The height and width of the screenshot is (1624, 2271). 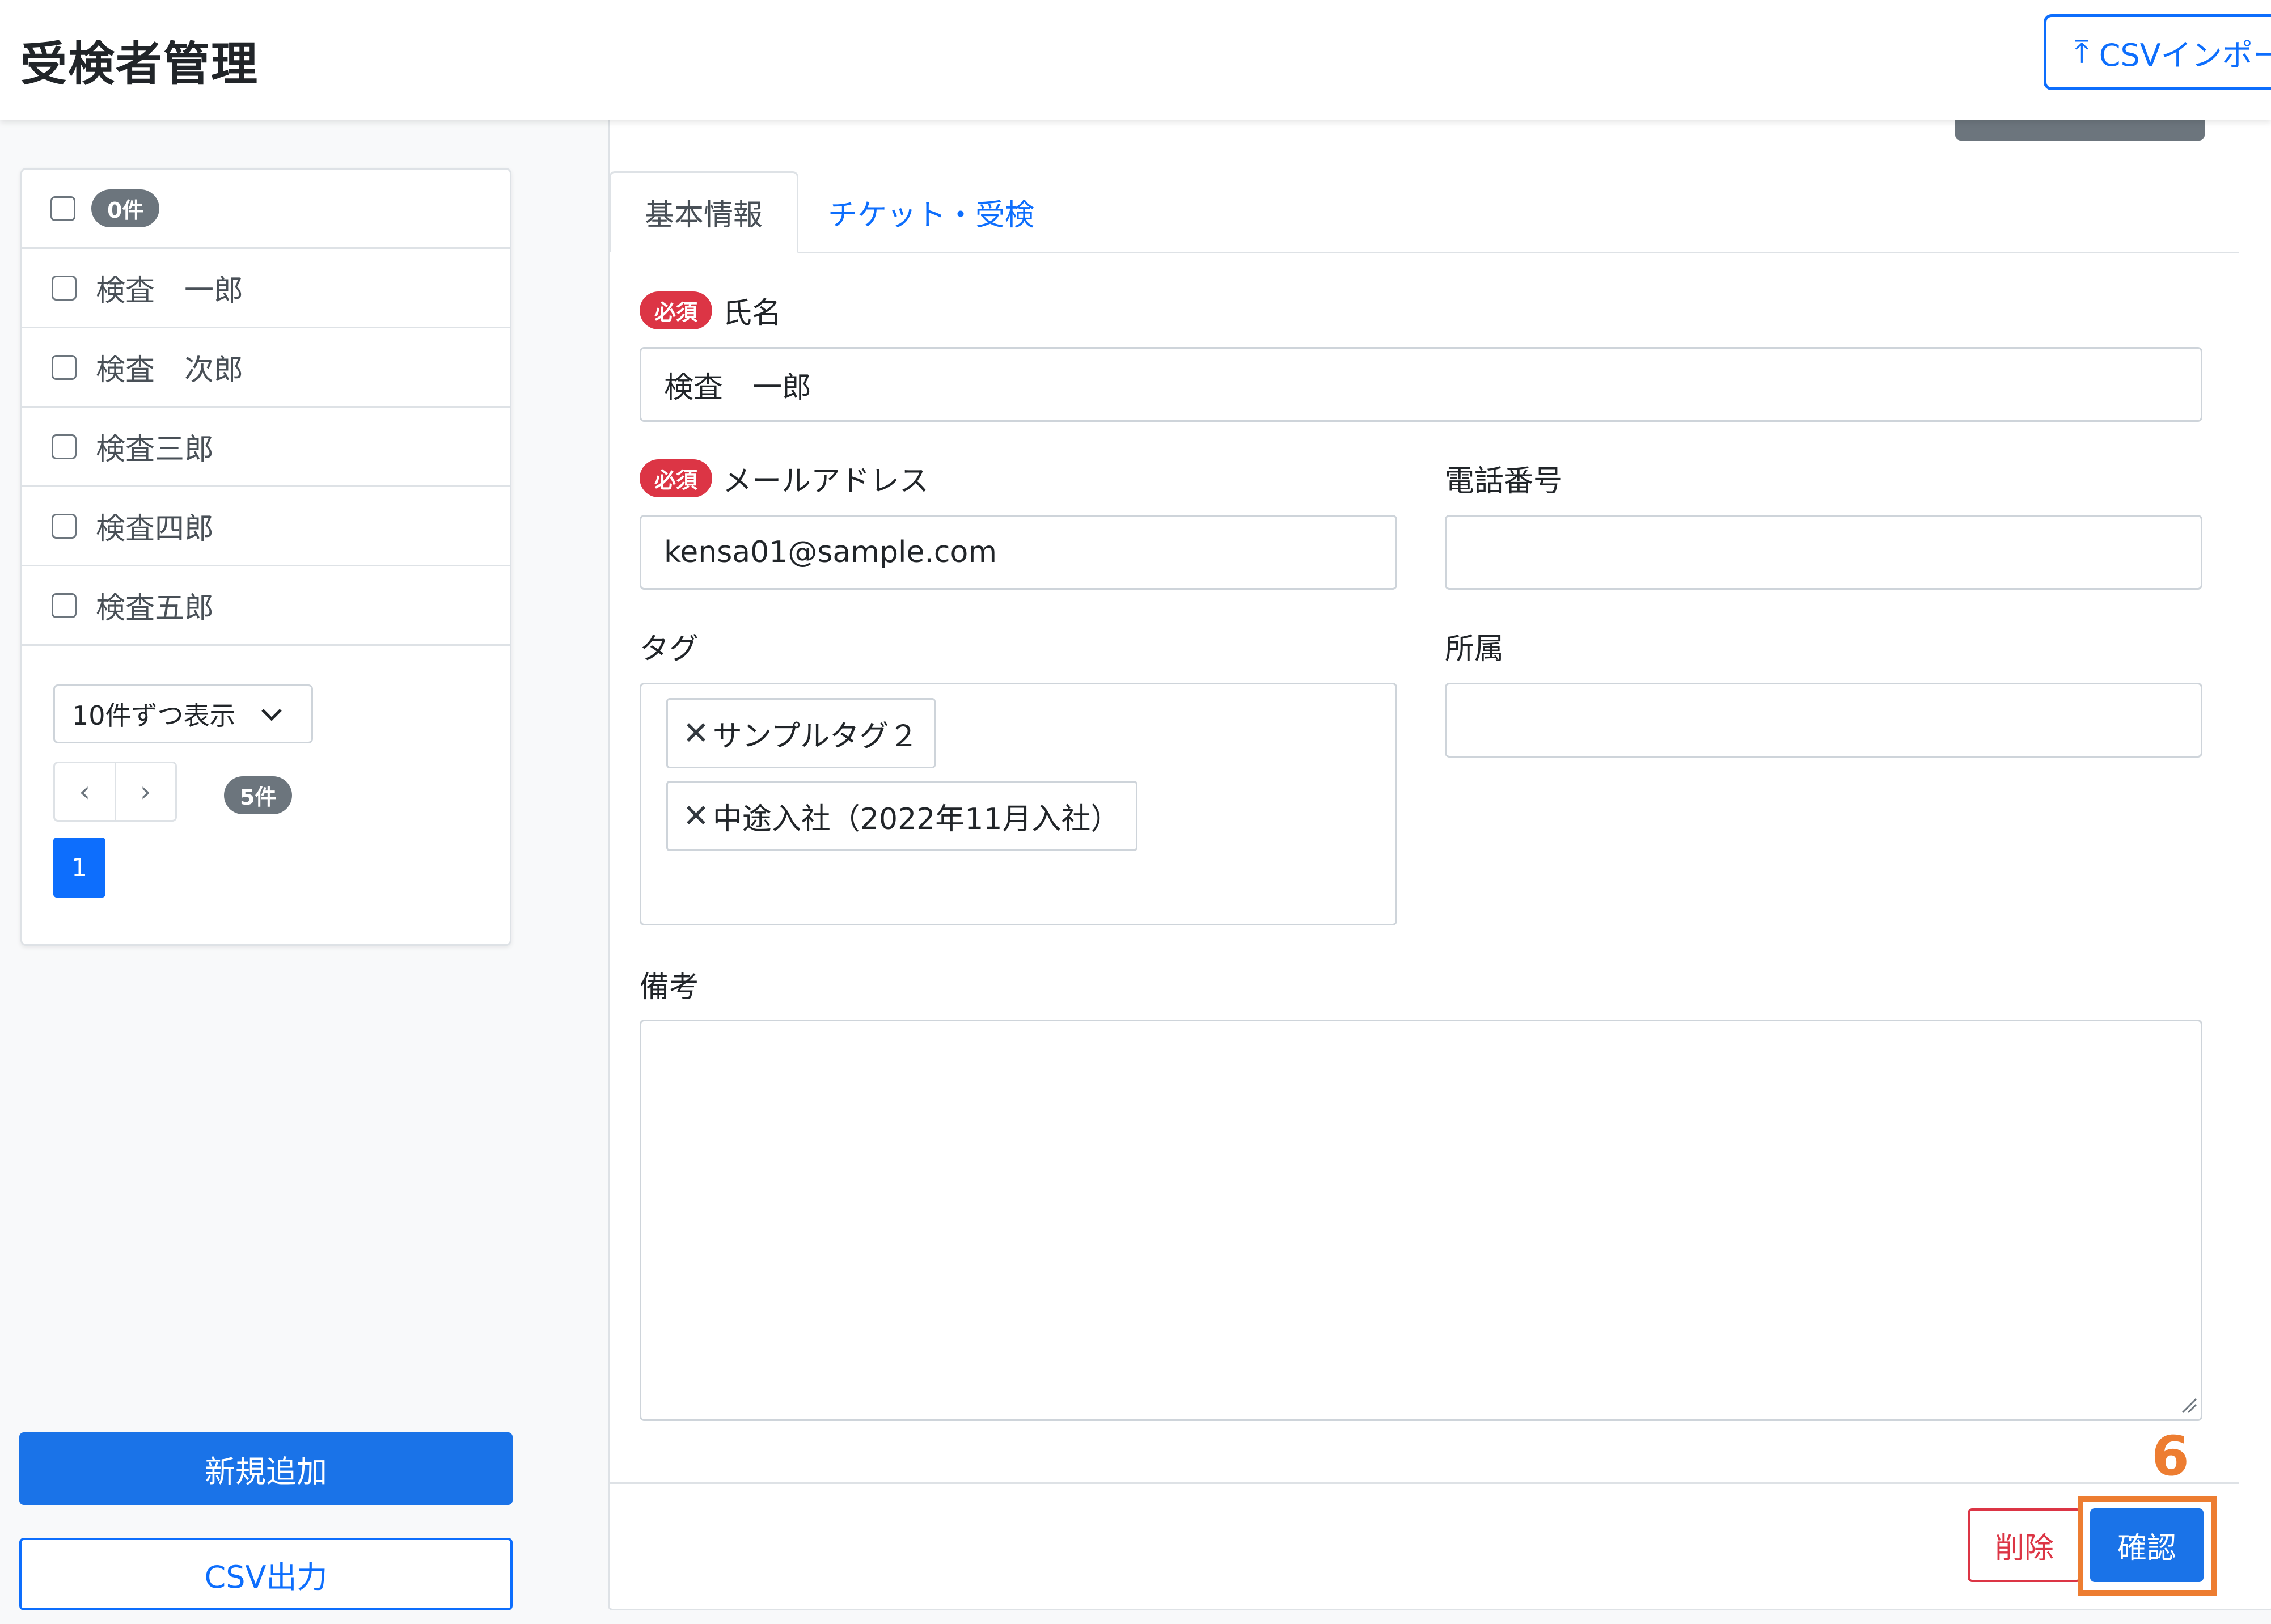 I want to click on tag-field: ✕ サンプルタグ２ ✕ 中途入社（2022年11月入社）, so click(x=1018, y=804).